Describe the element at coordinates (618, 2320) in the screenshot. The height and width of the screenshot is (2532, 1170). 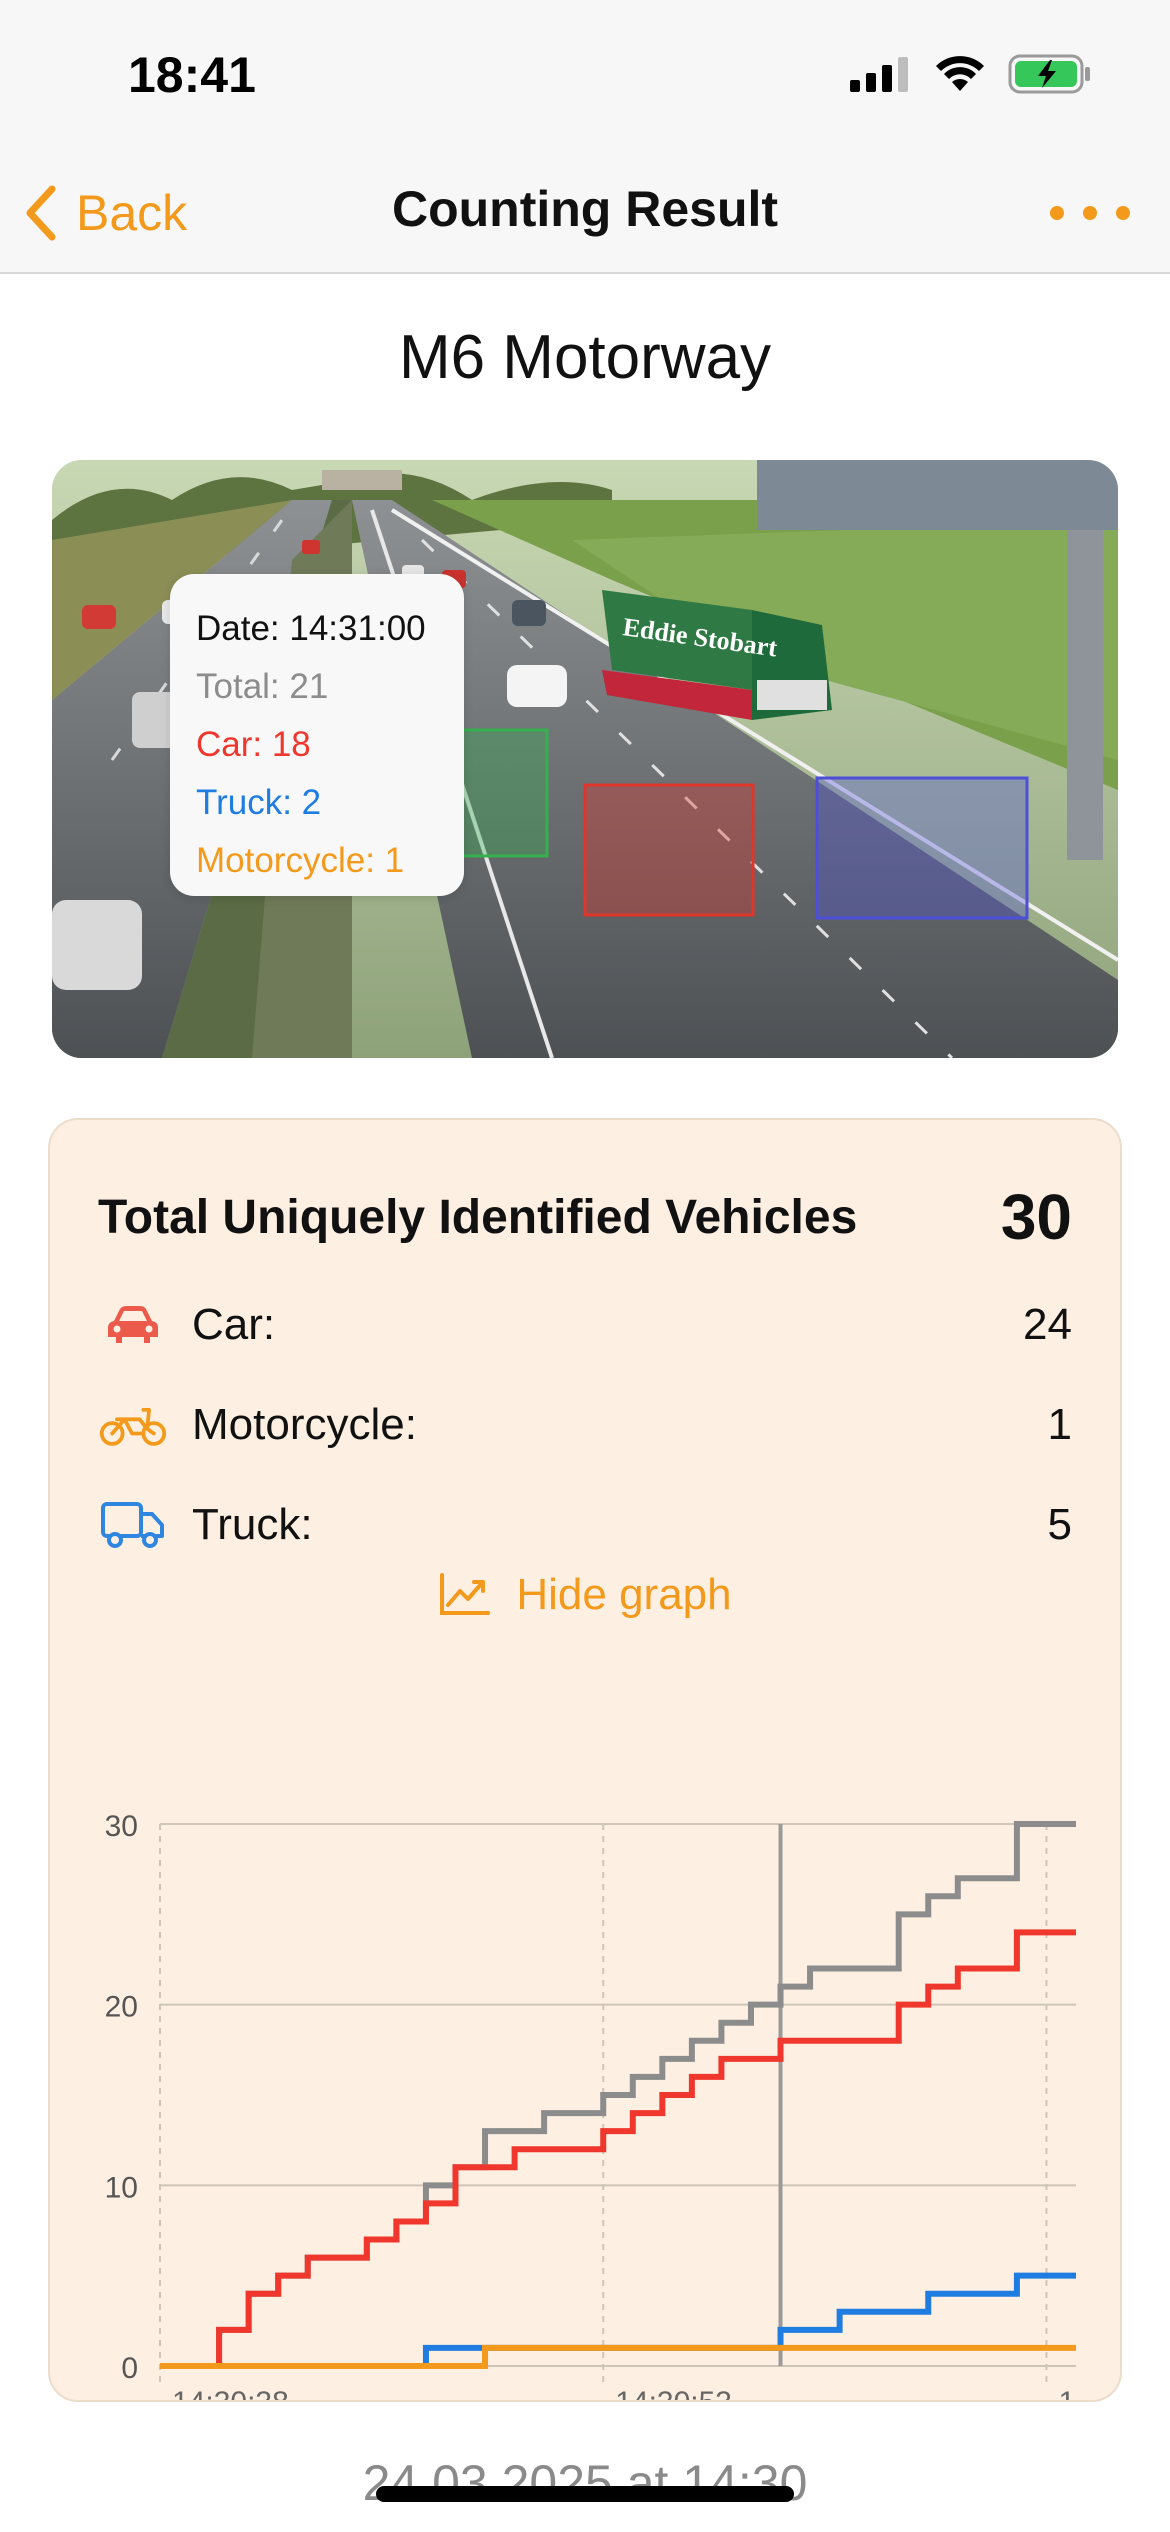
I see `series-line-truck` at that location.